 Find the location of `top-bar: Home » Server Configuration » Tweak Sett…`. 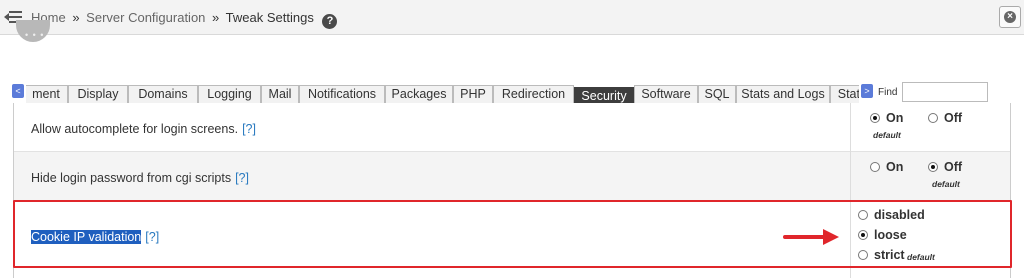

top-bar: Home » Server Configuration » Tweak Sett… is located at coordinates (512, 17).